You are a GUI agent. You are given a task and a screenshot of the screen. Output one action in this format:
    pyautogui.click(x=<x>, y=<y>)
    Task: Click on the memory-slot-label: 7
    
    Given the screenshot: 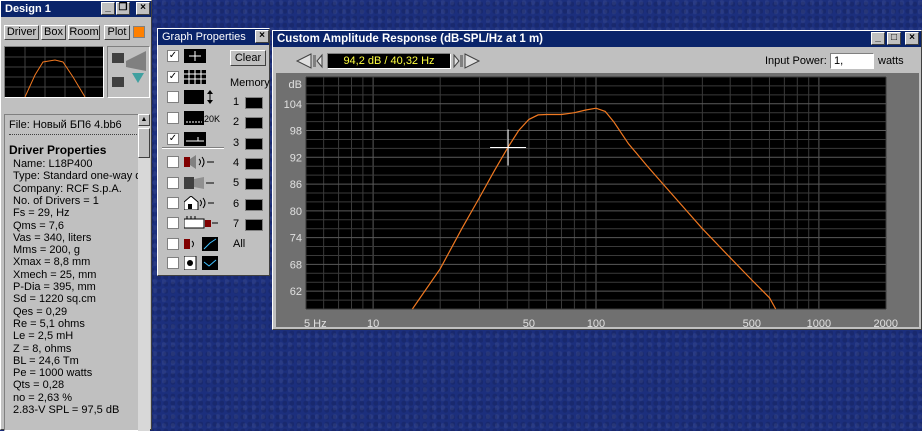 What is the action you would take?
    pyautogui.click(x=236, y=223)
    